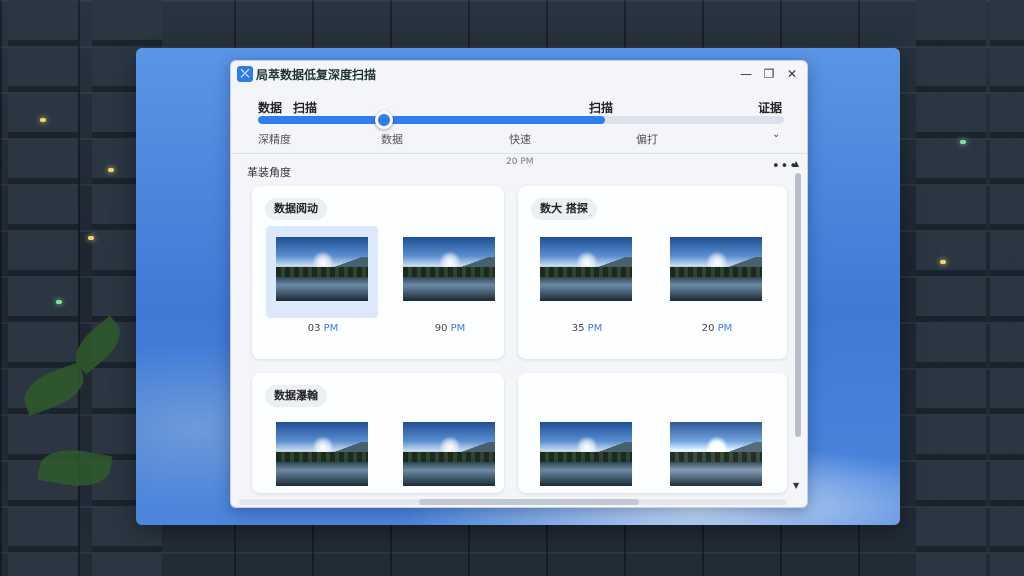  What do you see at coordinates (601, 107) in the screenshot?
I see `step-label-scan-2: 扫描` at bounding box center [601, 107].